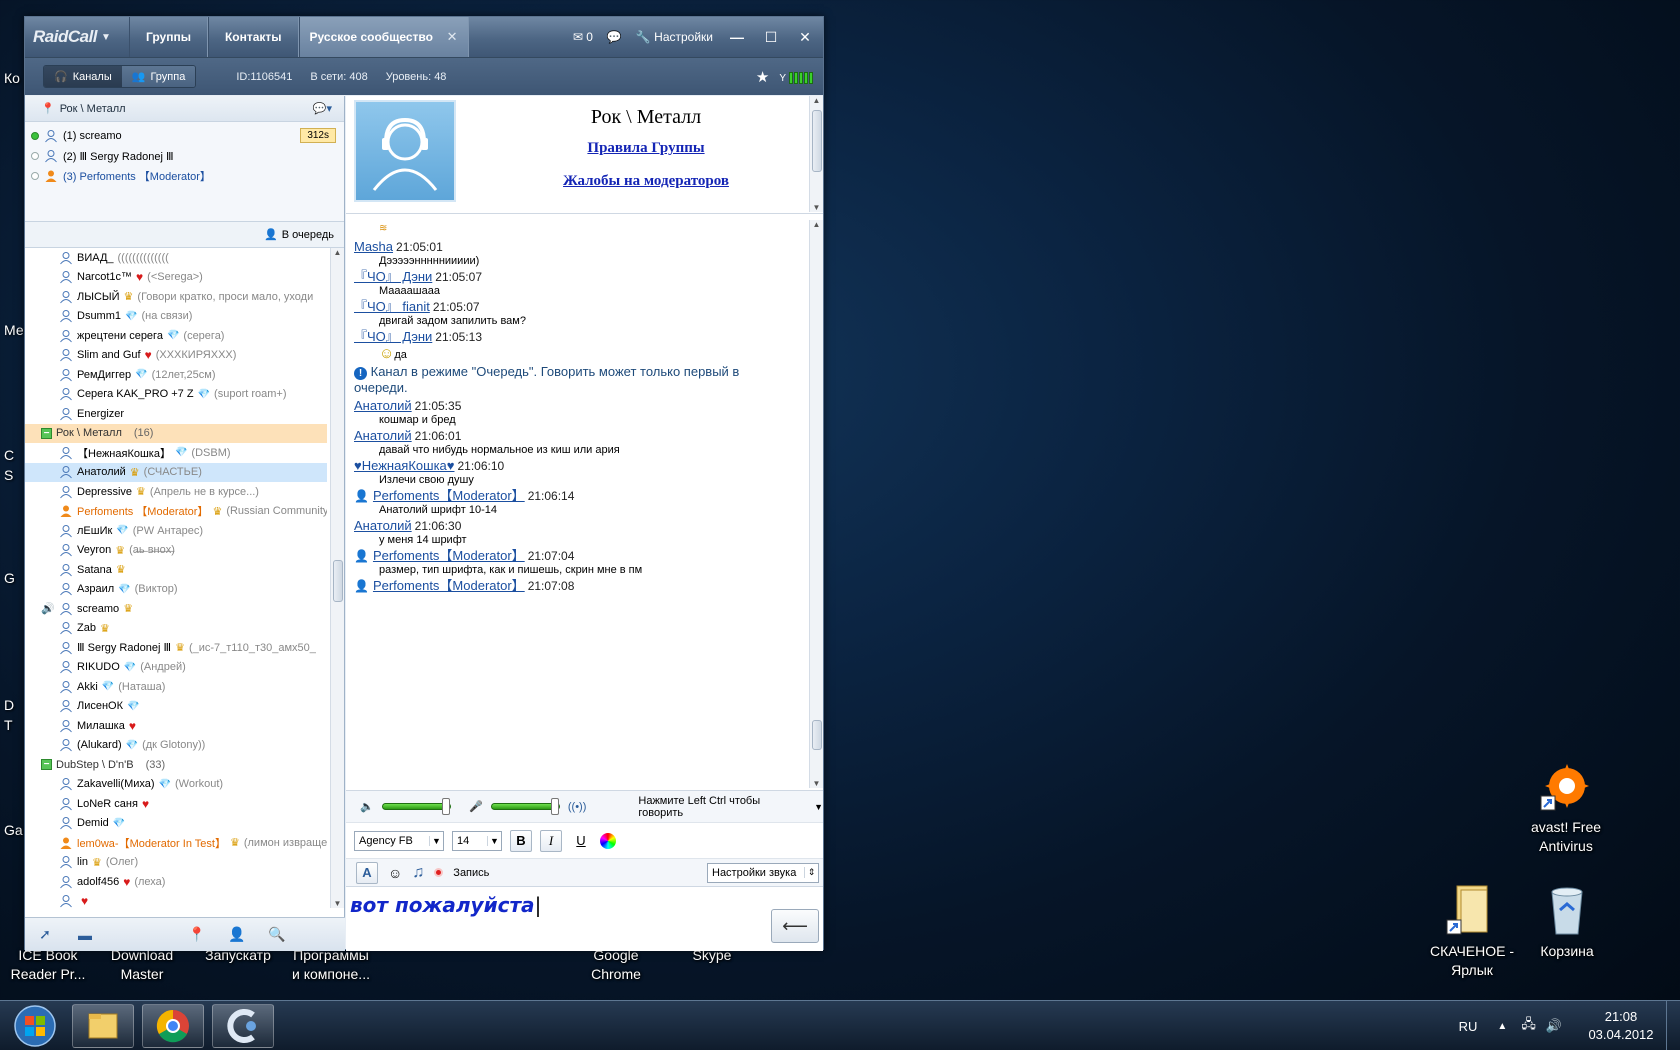  What do you see at coordinates (521, 840) in the screenshot?
I see `bold-button: B` at bounding box center [521, 840].